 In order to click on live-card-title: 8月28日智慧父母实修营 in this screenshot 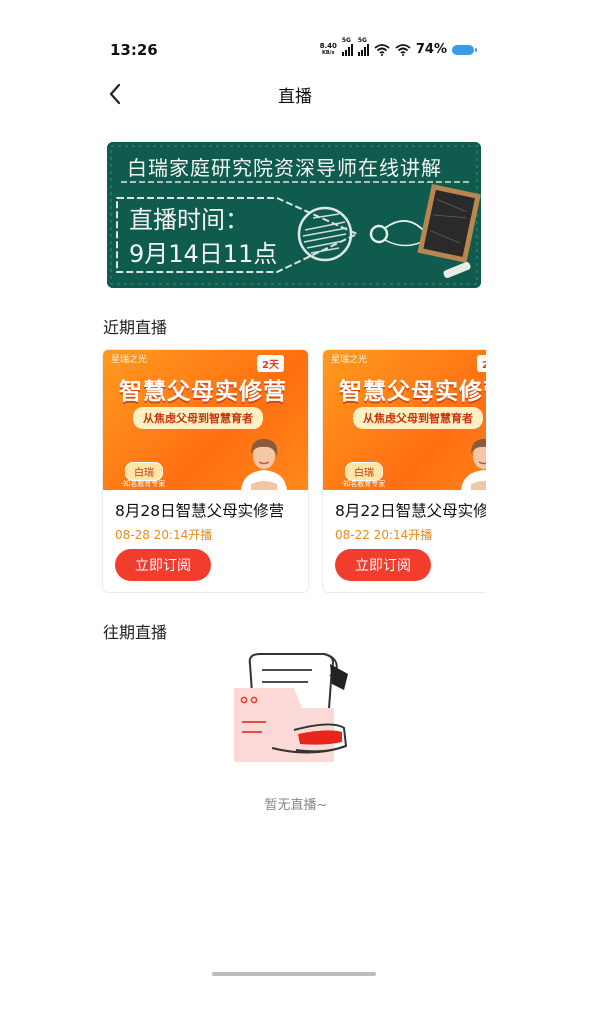, I will do `click(208, 510)`.